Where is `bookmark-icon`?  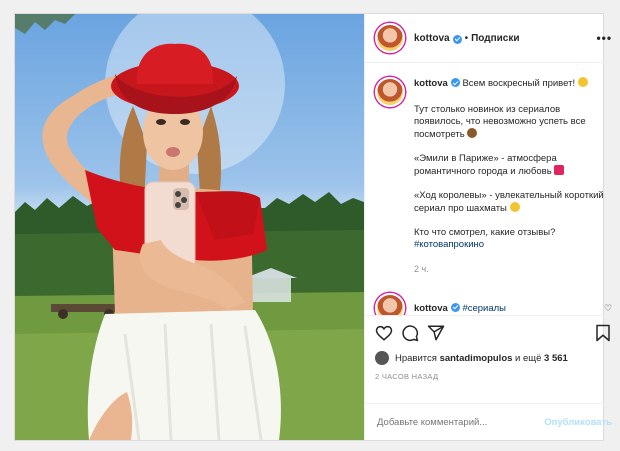
bookmark-icon is located at coordinates (603, 333).